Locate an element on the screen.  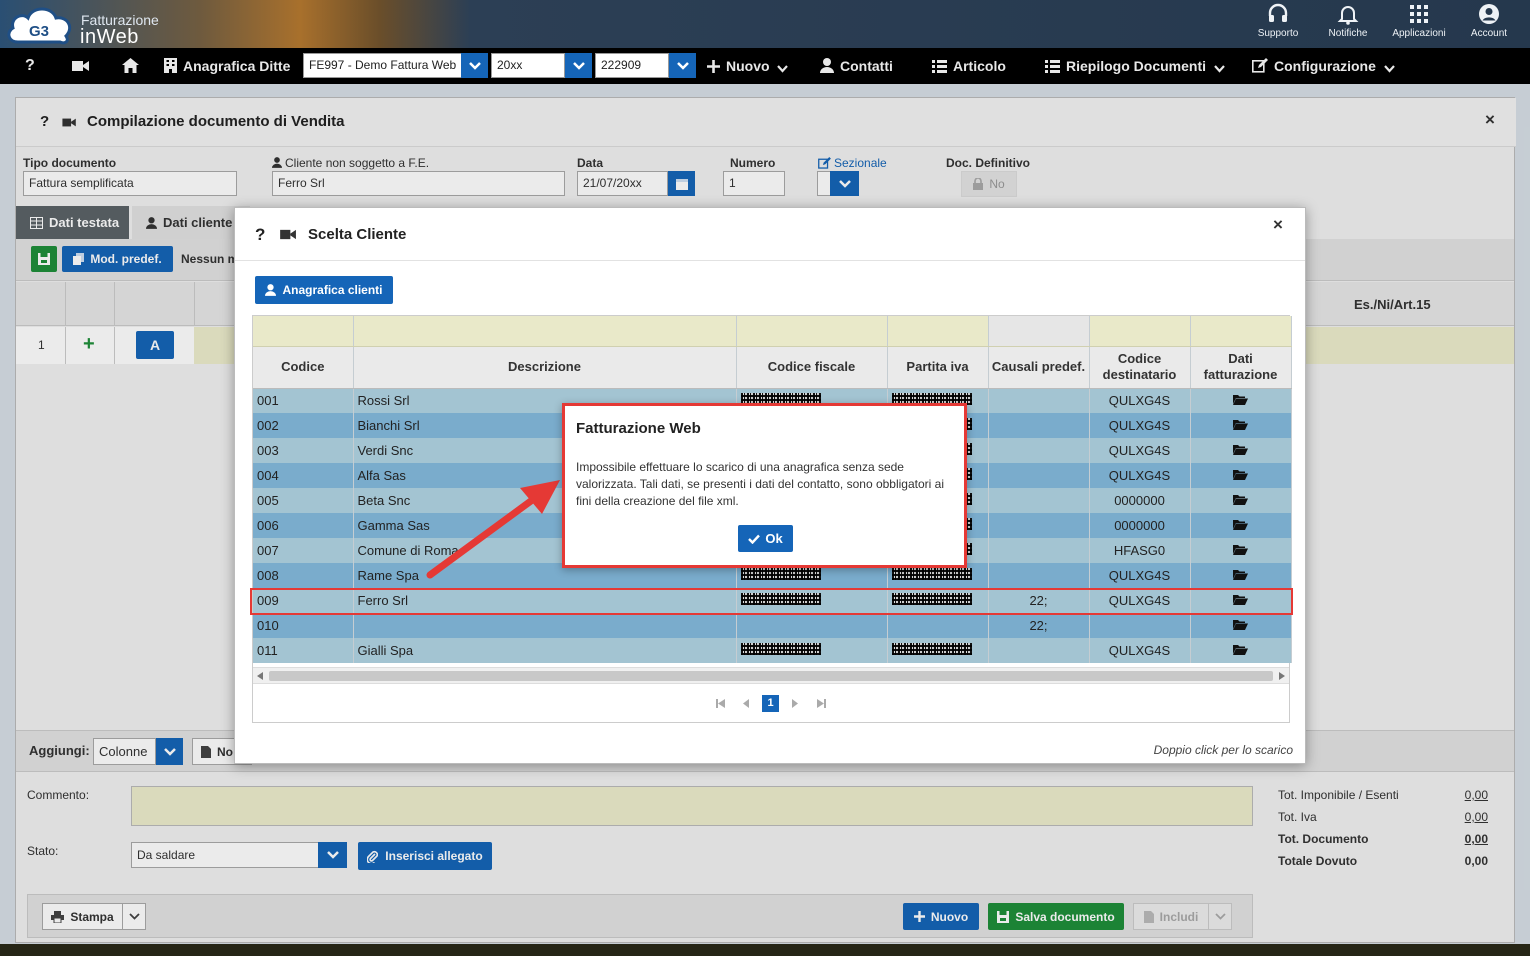
cell-descrizione: Gialli Spa is located at coordinates (545, 650).